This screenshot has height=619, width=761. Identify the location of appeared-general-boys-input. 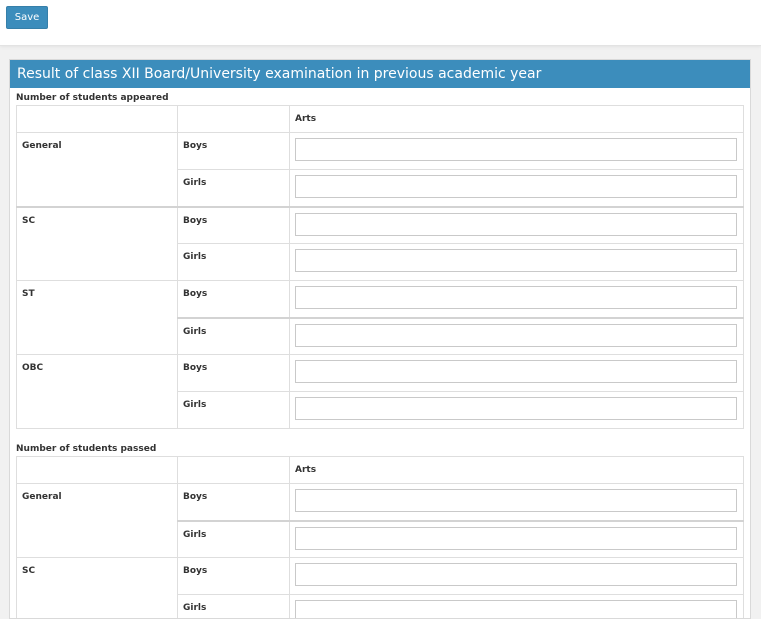
(516, 149).